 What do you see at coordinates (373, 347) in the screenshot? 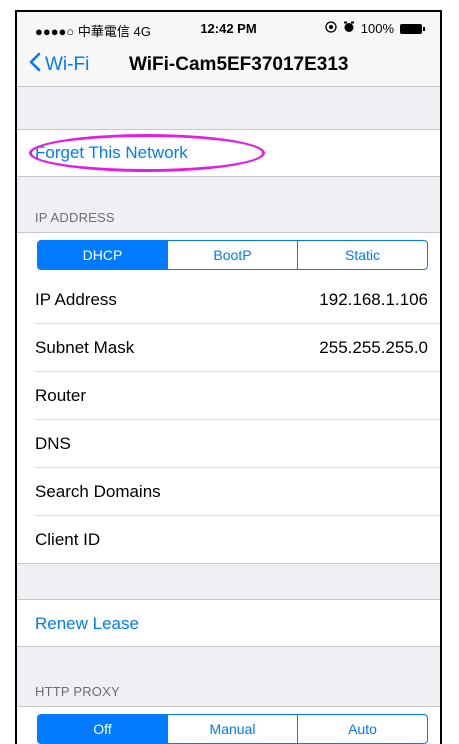
I see `row-value: 255.255.255.0` at bounding box center [373, 347].